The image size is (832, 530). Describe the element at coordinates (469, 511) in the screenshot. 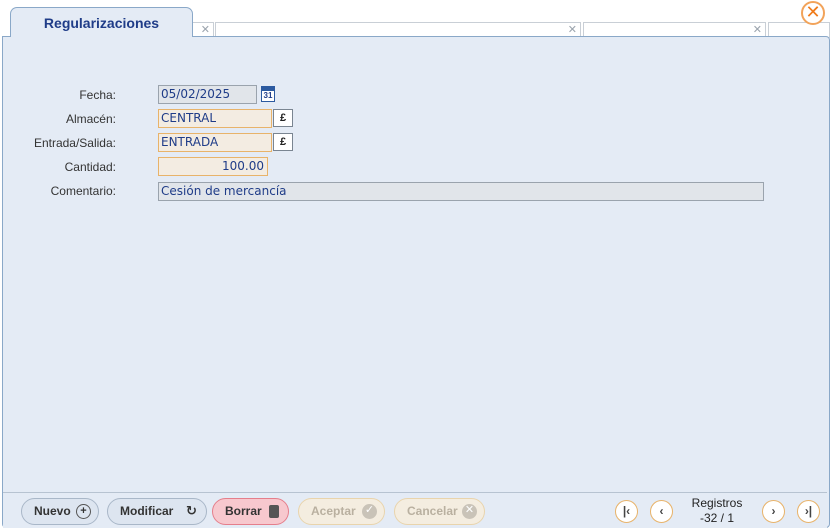

I see `x-circle-icon: ✕` at that location.